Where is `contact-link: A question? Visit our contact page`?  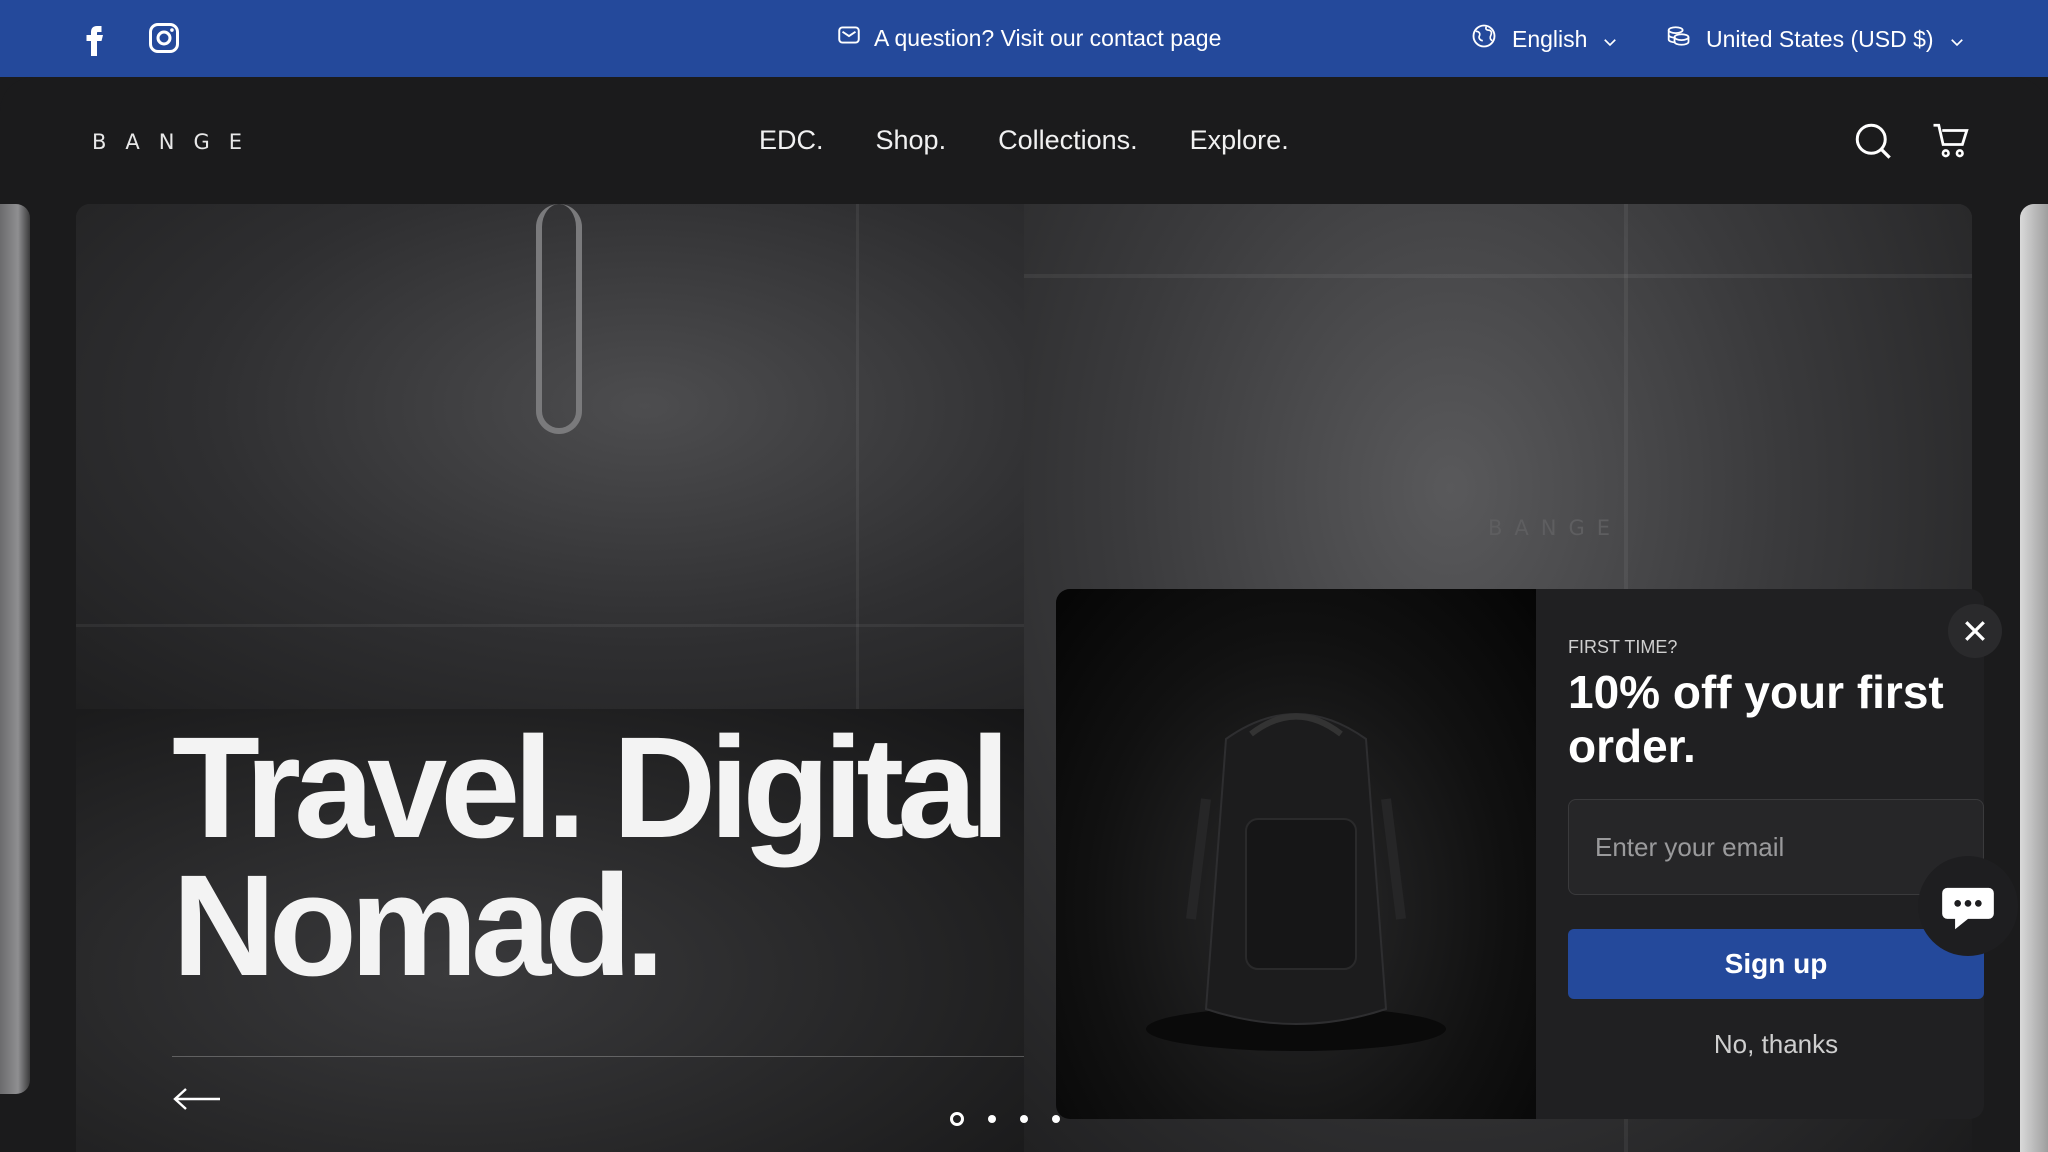 contact-link: A question? Visit our contact page is located at coordinates (1028, 38).